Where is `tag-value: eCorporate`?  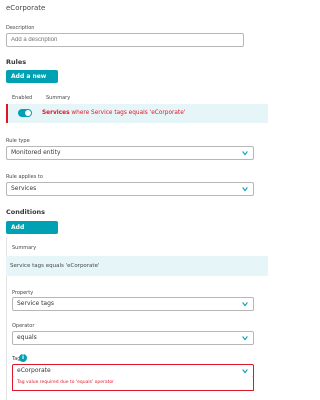
tag-value: eCorporate is located at coordinates (34, 370).